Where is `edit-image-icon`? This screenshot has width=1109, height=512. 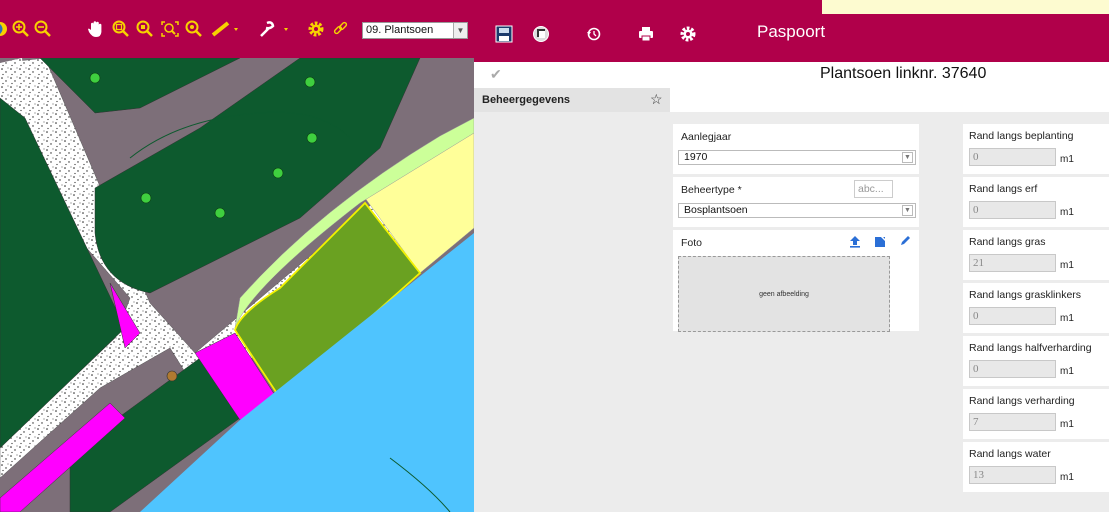 edit-image-icon is located at coordinates (880, 243).